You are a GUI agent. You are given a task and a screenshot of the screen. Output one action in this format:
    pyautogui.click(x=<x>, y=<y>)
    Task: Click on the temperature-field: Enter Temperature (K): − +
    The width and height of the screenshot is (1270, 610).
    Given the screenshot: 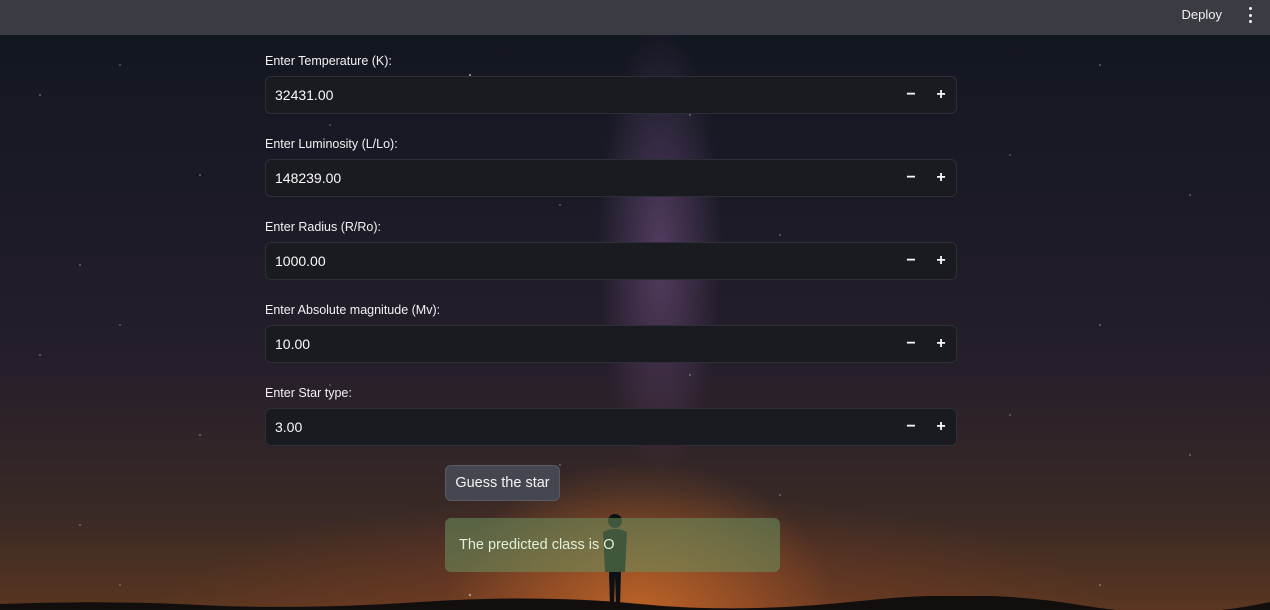 What is the action you would take?
    pyautogui.click(x=611, y=83)
    